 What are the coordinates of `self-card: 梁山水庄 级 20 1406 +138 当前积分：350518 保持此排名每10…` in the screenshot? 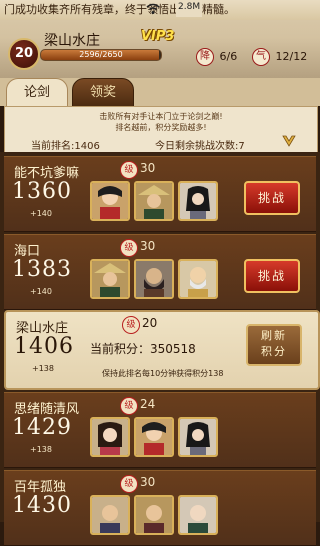 It's located at (162, 350).